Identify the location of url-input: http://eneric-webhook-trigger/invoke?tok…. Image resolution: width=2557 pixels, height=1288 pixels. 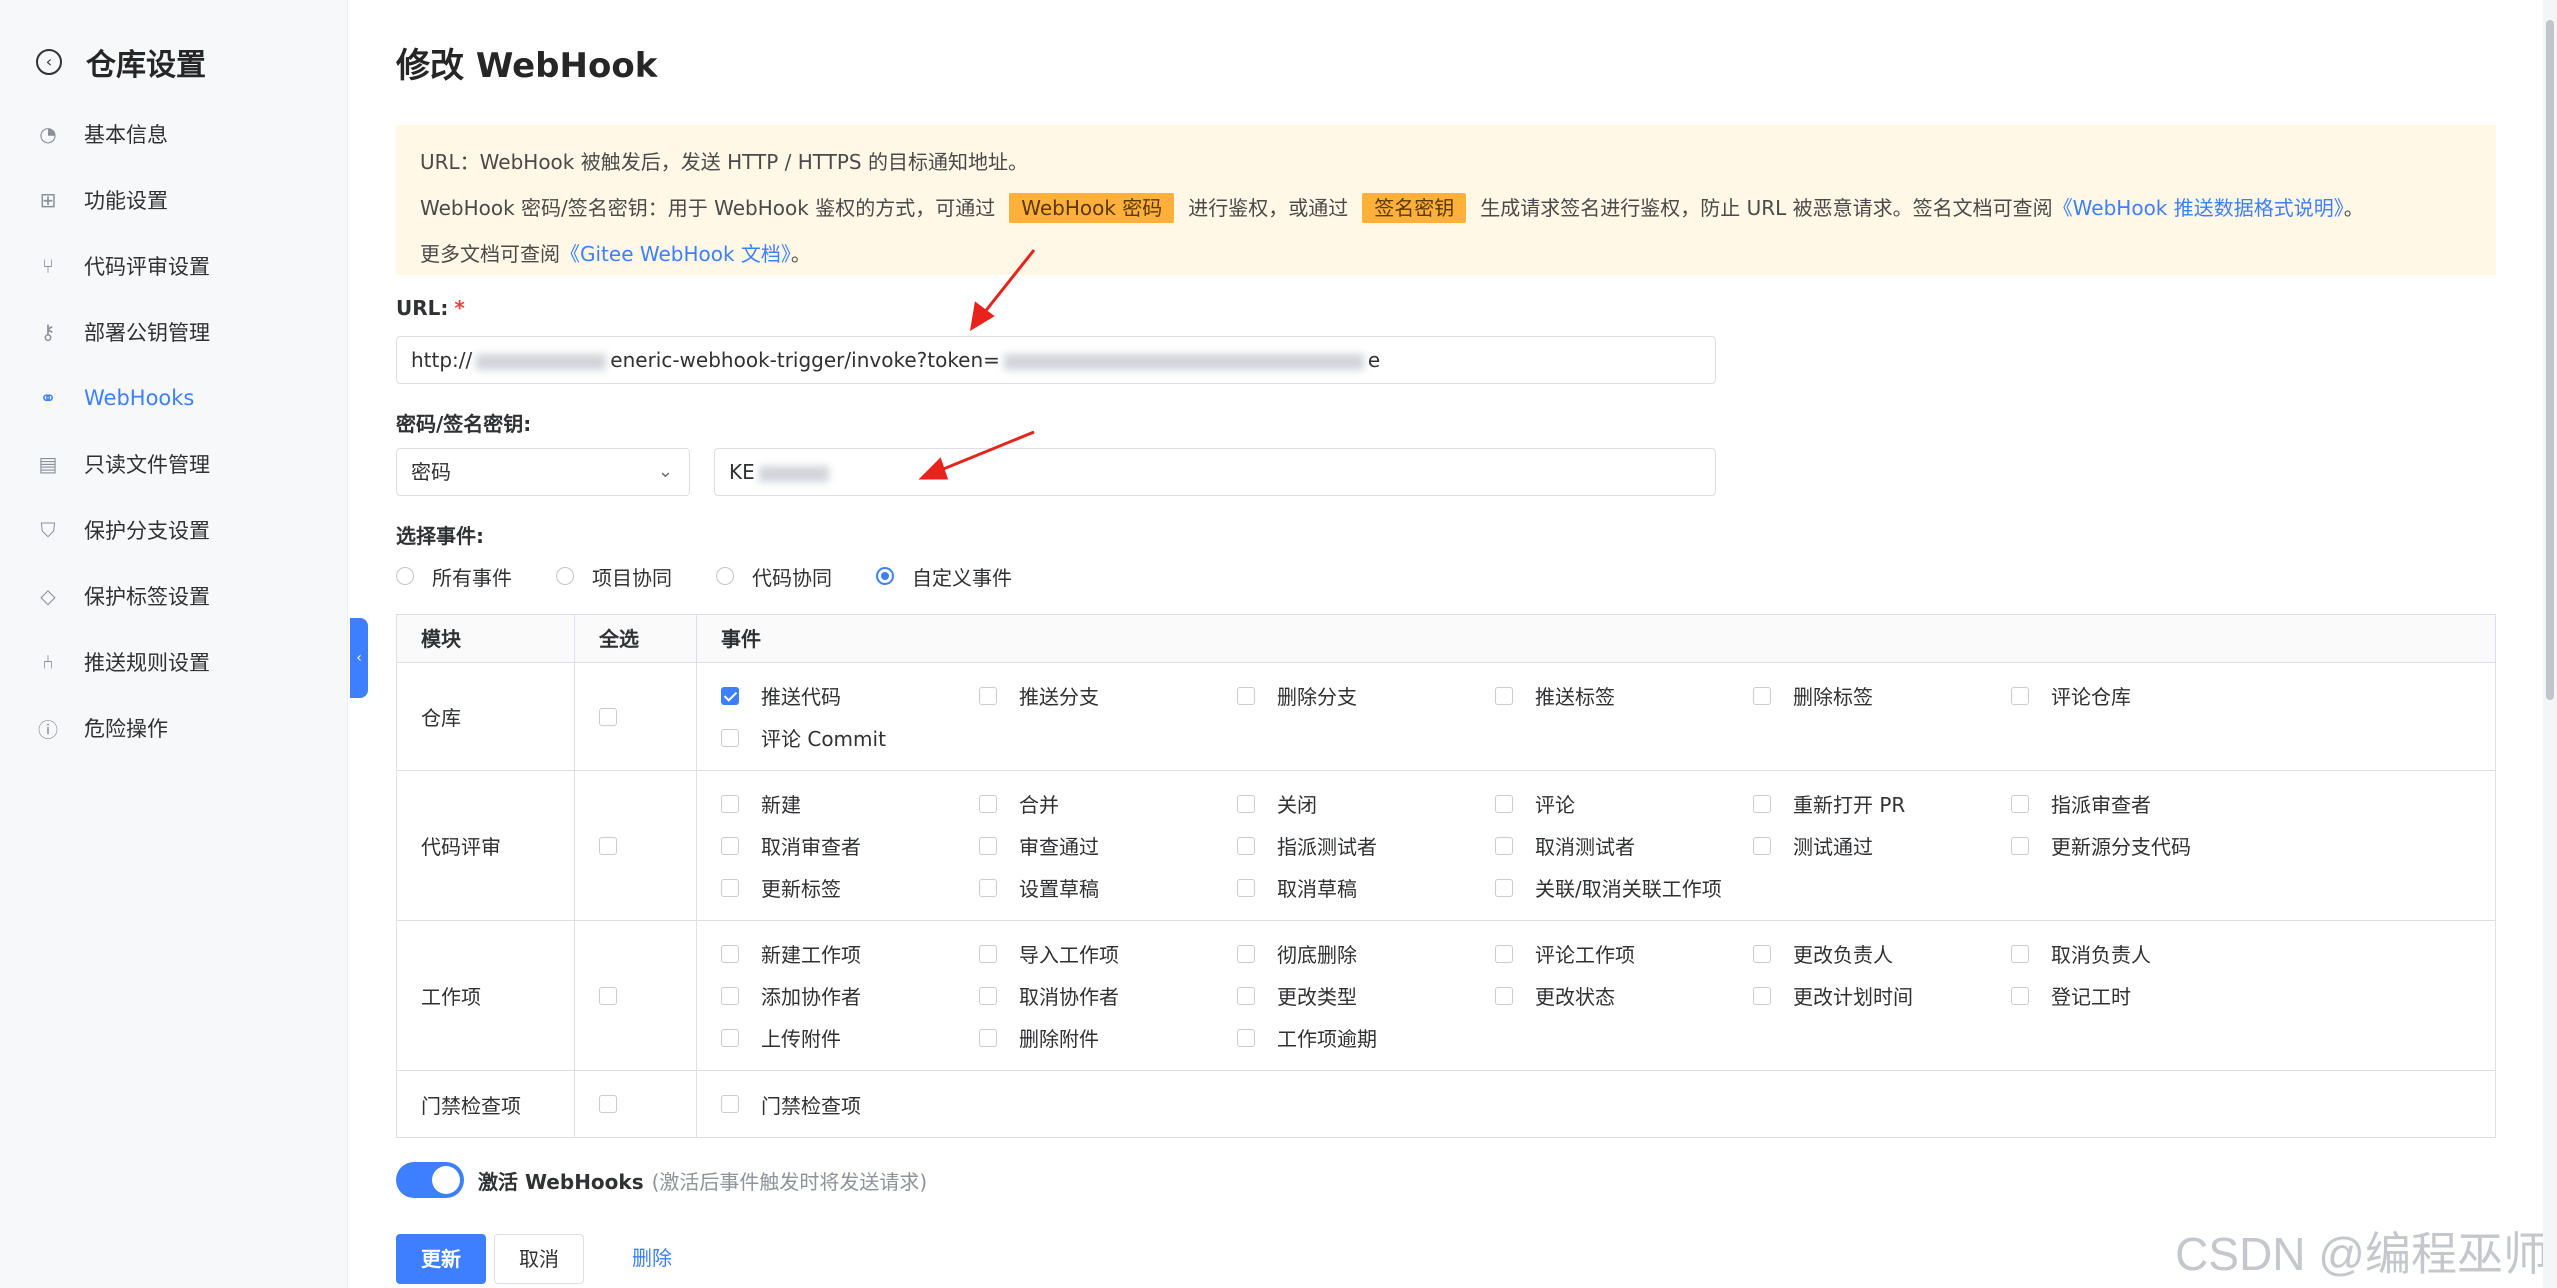
(1056, 360).